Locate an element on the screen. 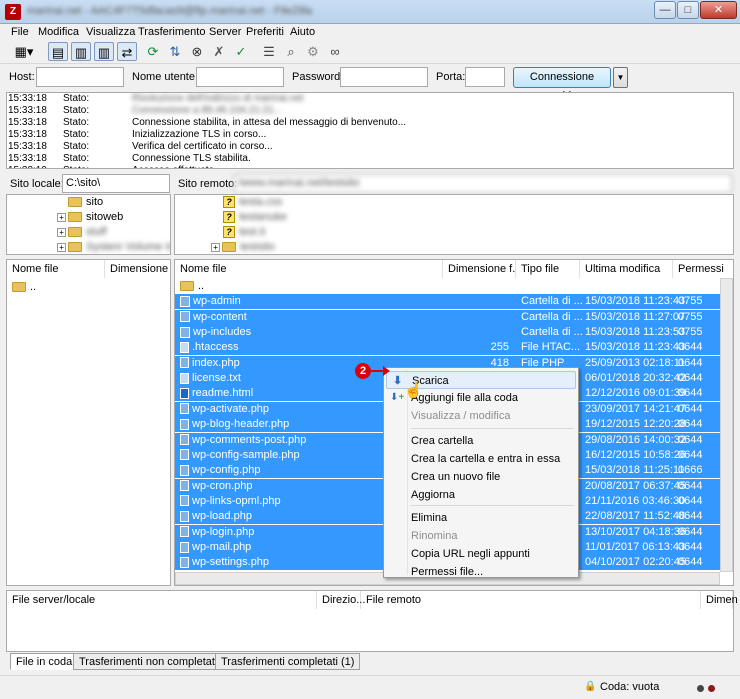  tree-item: + sitoweb is located at coordinates (90, 217).